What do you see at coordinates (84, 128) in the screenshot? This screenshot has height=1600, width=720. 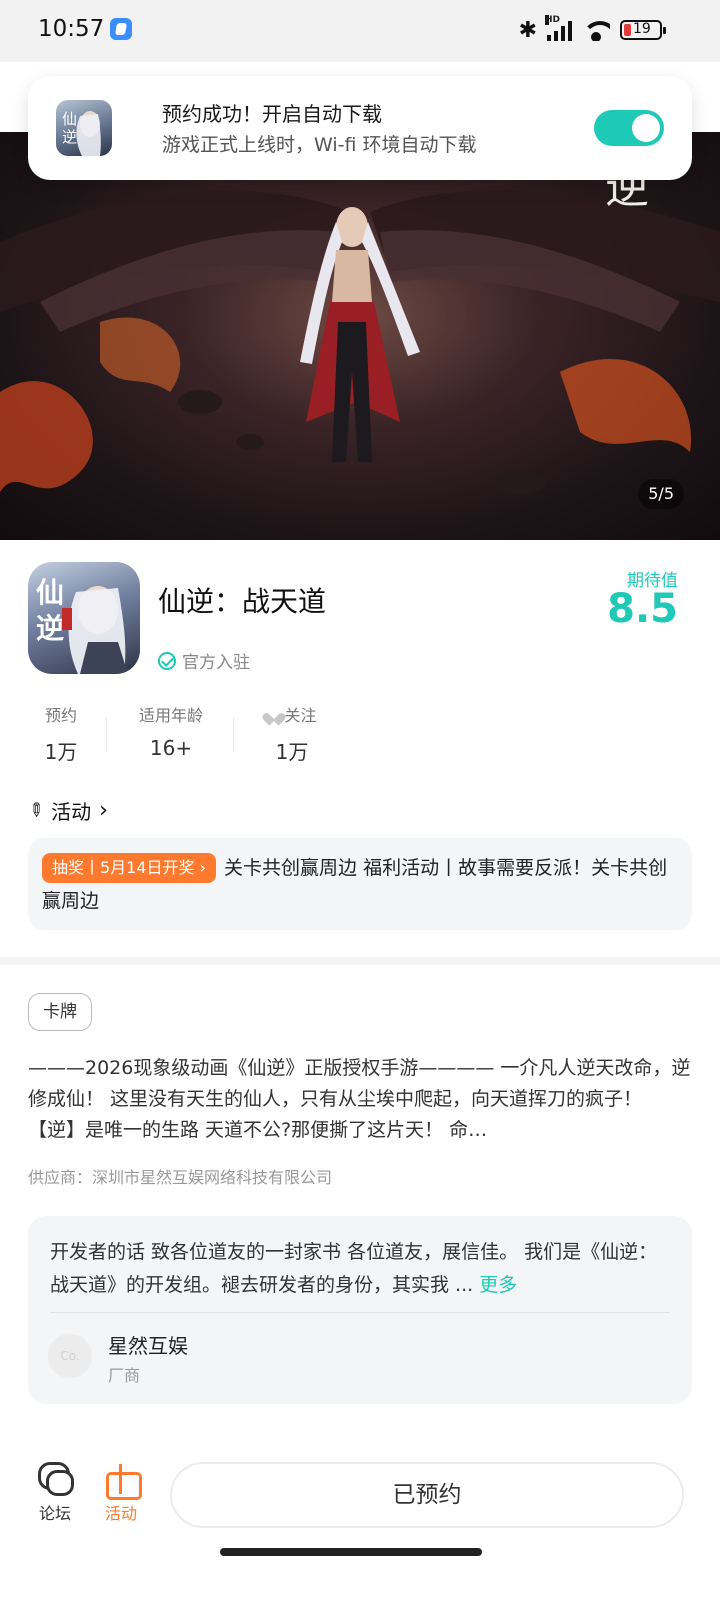 I see `game-icon-small: 仙 逆` at bounding box center [84, 128].